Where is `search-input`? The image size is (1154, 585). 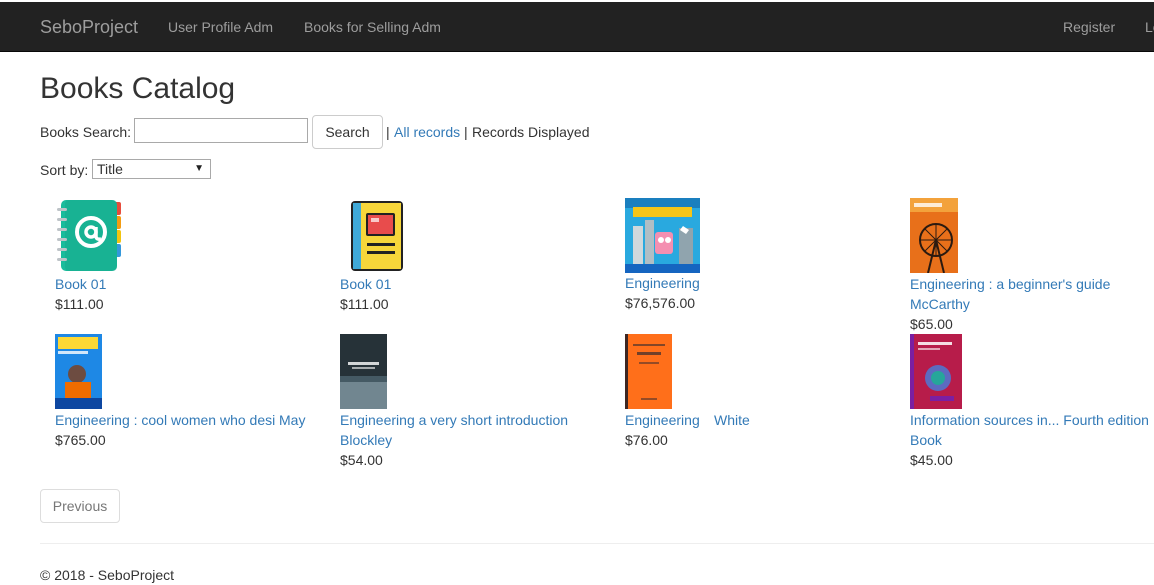
search-input is located at coordinates (221, 130).